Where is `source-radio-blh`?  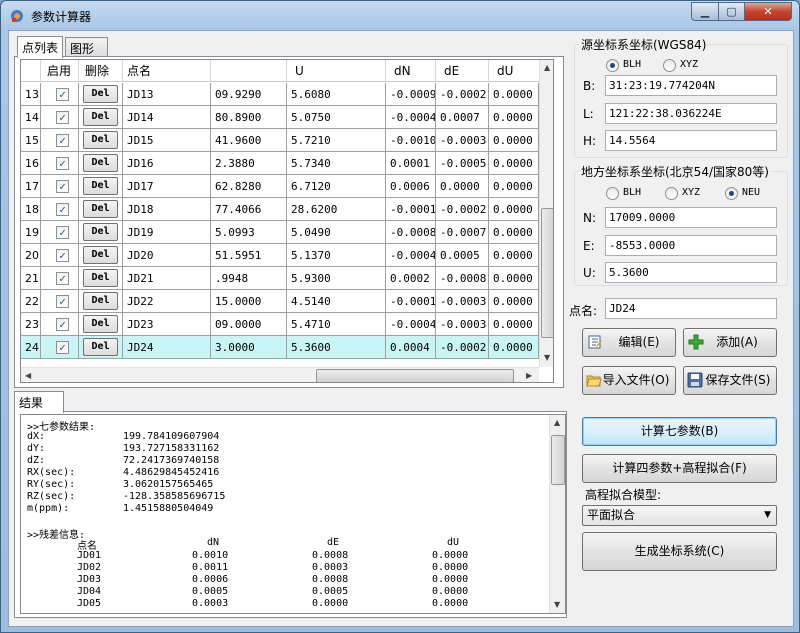 source-radio-blh is located at coordinates (612, 65).